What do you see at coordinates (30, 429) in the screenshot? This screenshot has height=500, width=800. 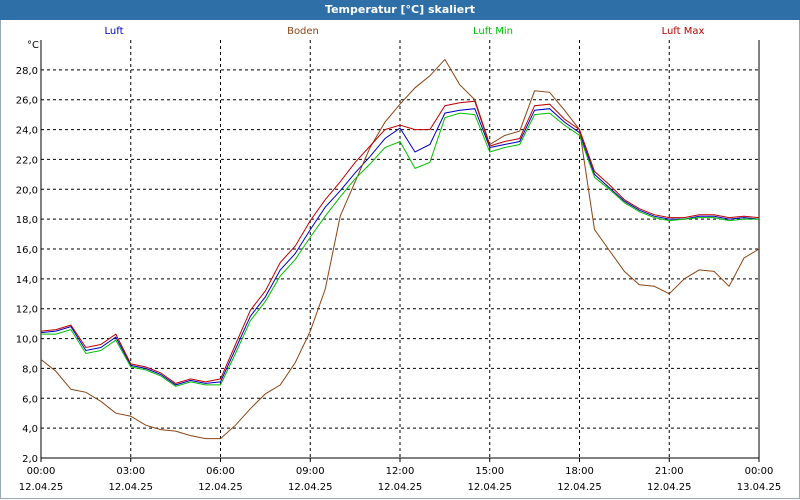 I see `y-tick-label: 4,0` at bounding box center [30, 429].